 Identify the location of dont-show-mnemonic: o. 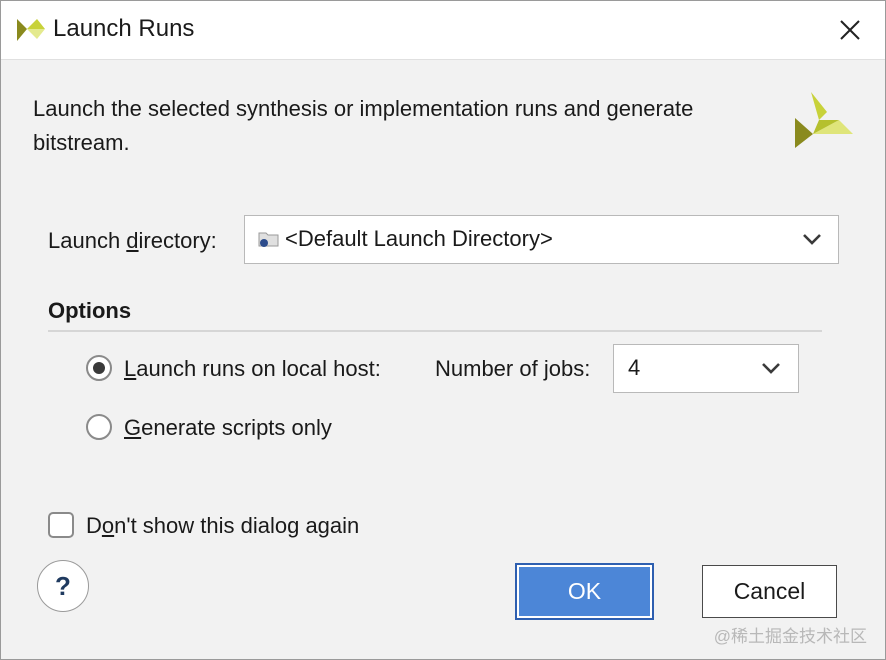
(108, 525).